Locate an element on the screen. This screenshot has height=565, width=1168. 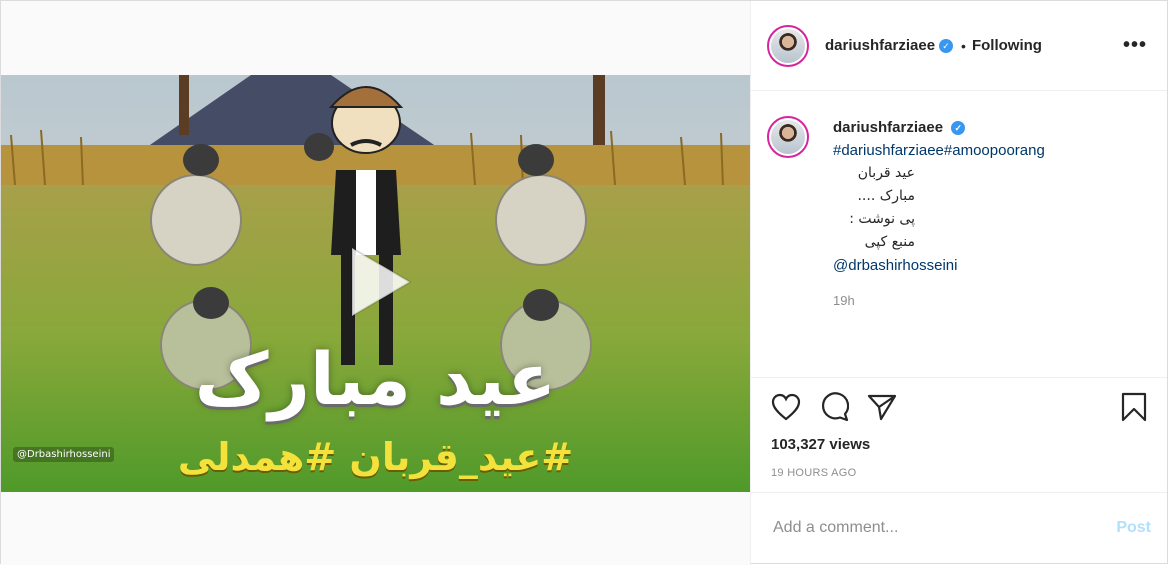
caption-line-2: پی نوشت : is located at coordinates (882, 219).